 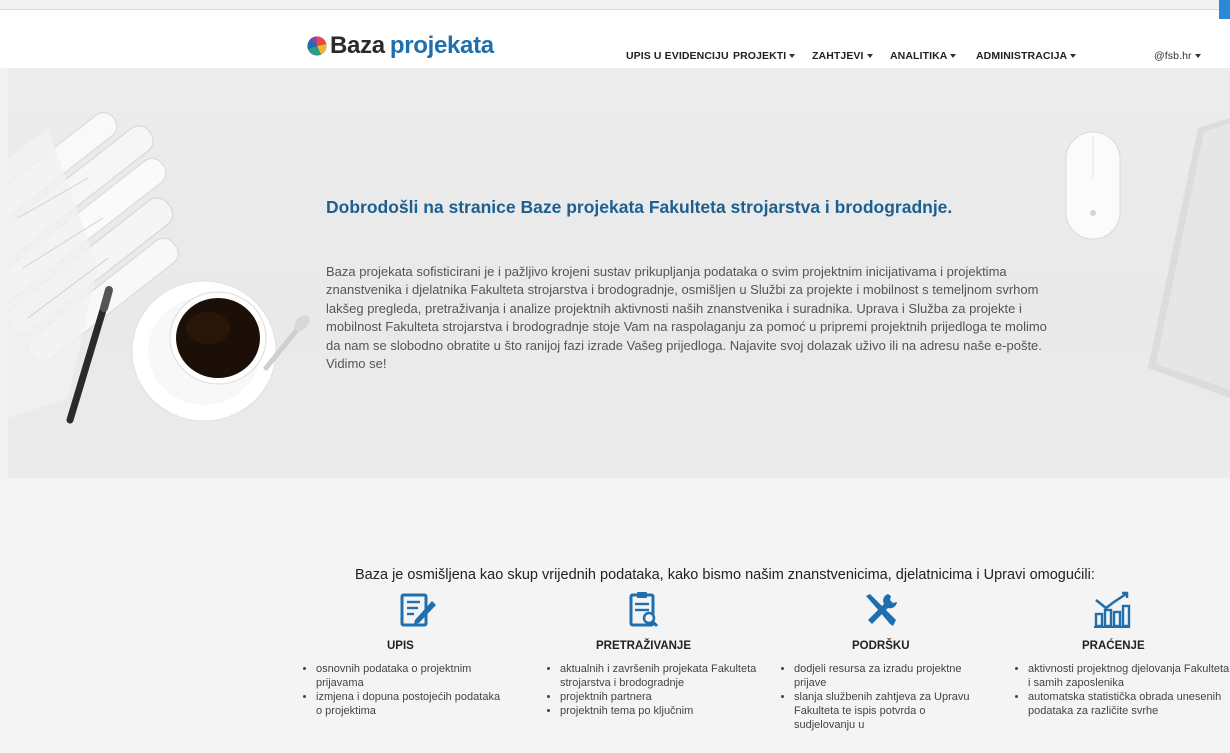 I want to click on brand-logo: Baza projekata, so click(x=400, y=46).